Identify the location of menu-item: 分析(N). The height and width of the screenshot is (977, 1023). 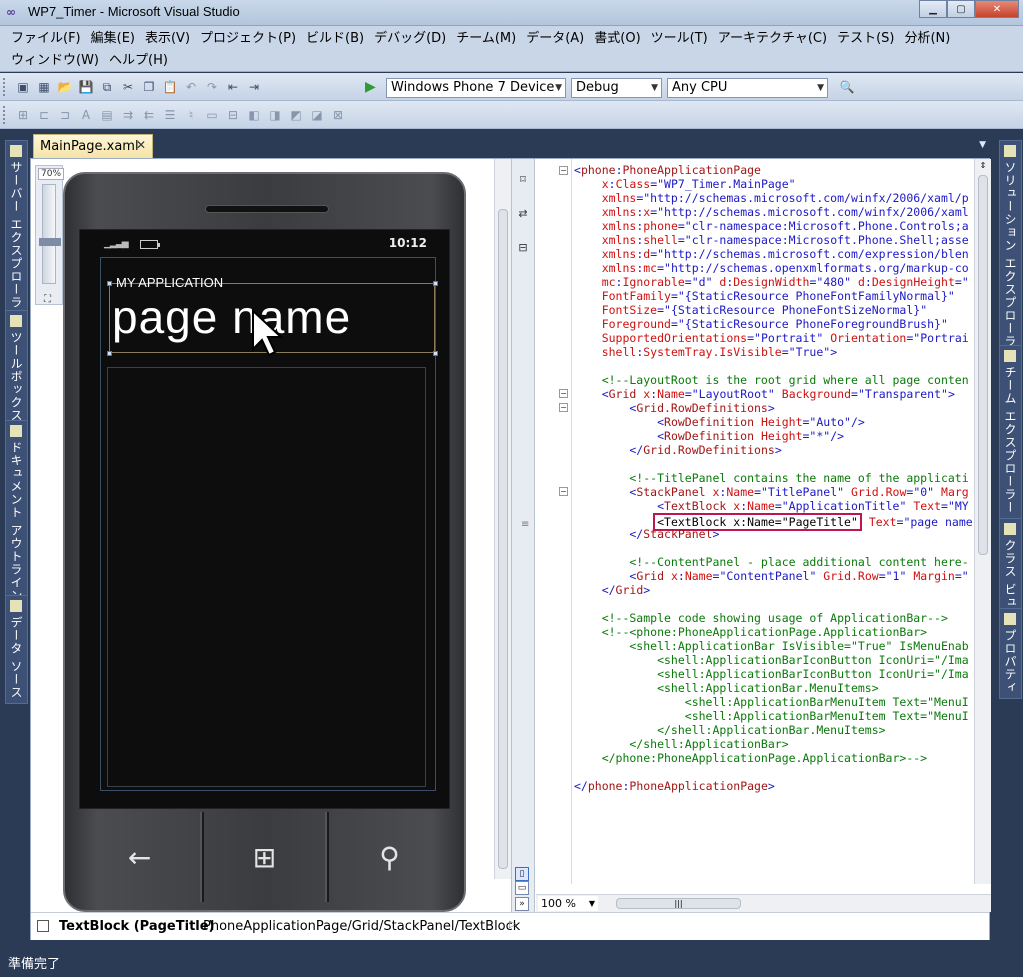
(927, 39).